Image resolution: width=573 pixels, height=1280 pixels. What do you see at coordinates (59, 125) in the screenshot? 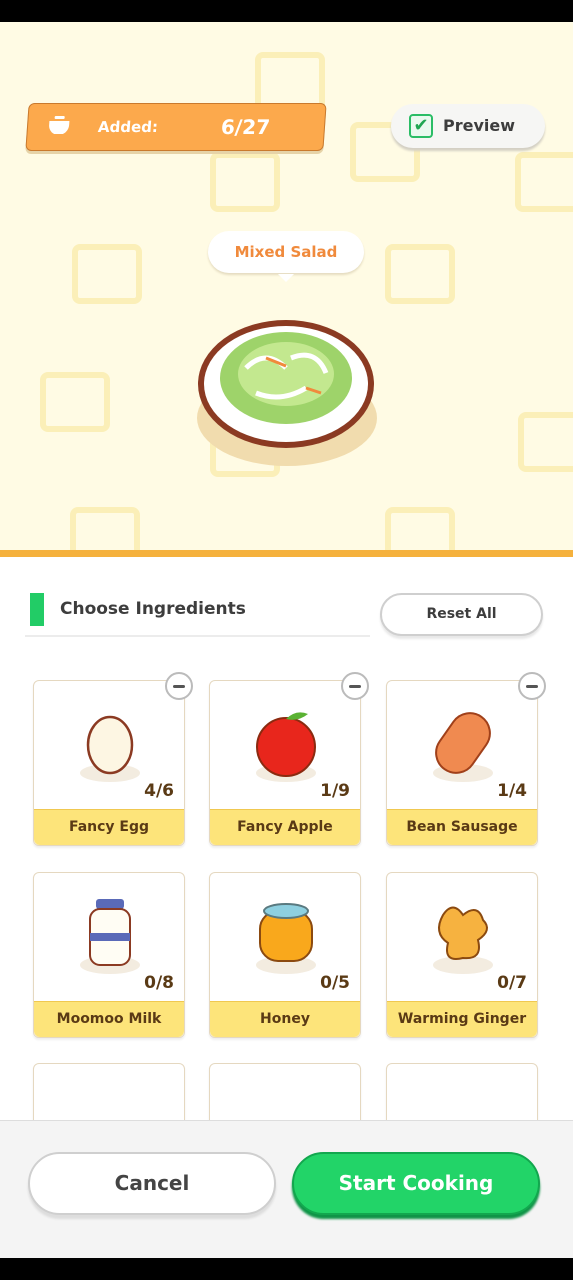
I see `pot-icon` at bounding box center [59, 125].